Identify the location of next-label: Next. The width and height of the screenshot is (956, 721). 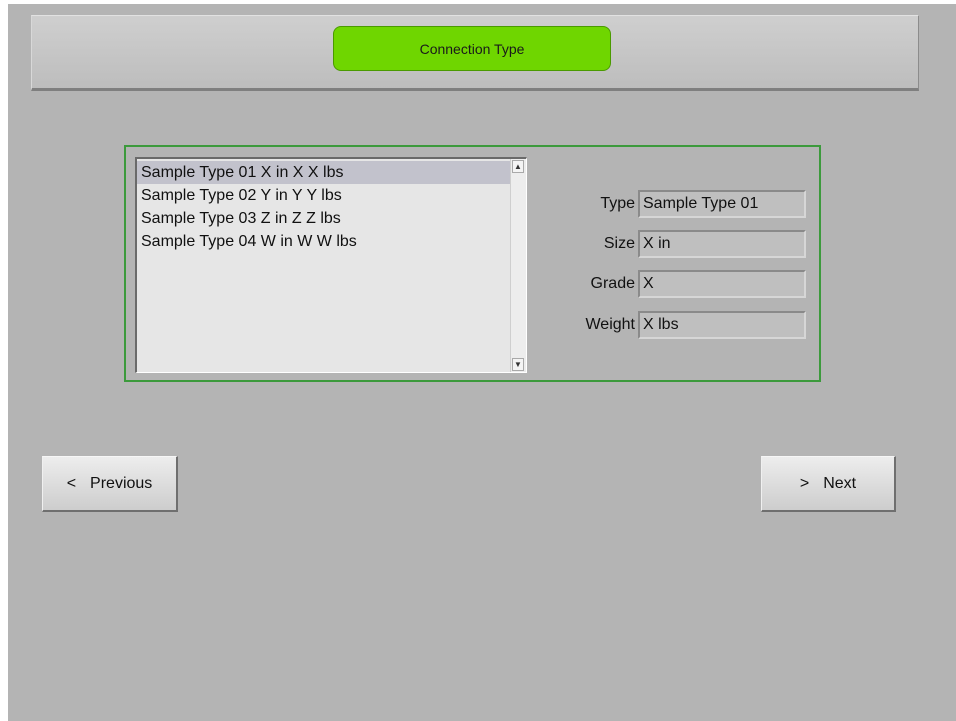
(840, 483).